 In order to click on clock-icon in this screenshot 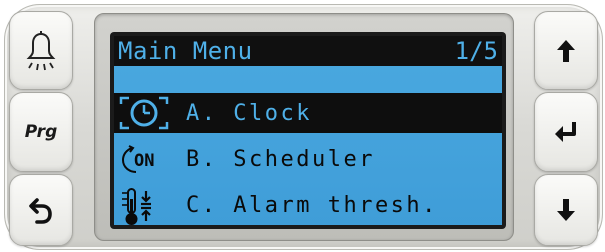, I will do `click(144, 113)`.